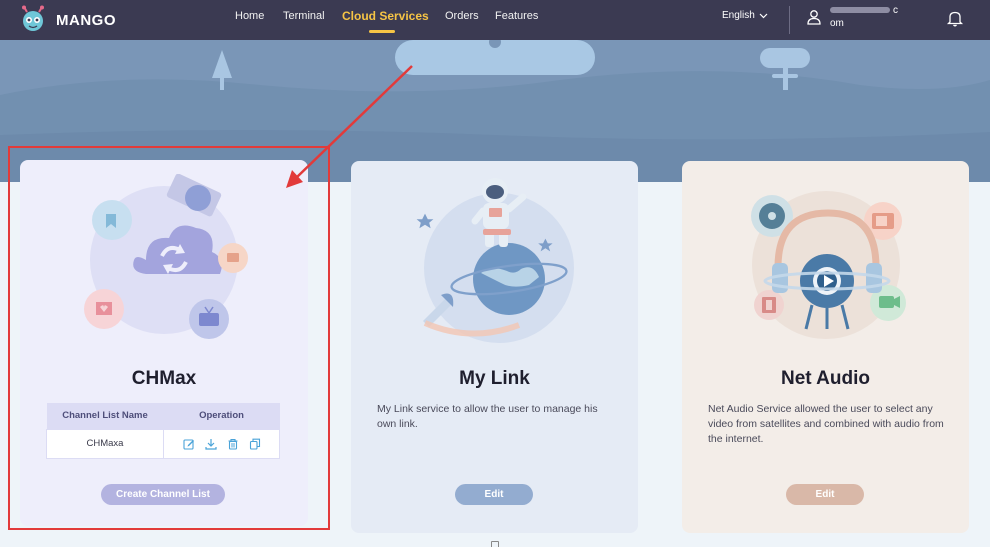 The height and width of the screenshot is (547, 990). What do you see at coordinates (495, 260) in the screenshot?
I see `astronaut-illustration` at bounding box center [495, 260].